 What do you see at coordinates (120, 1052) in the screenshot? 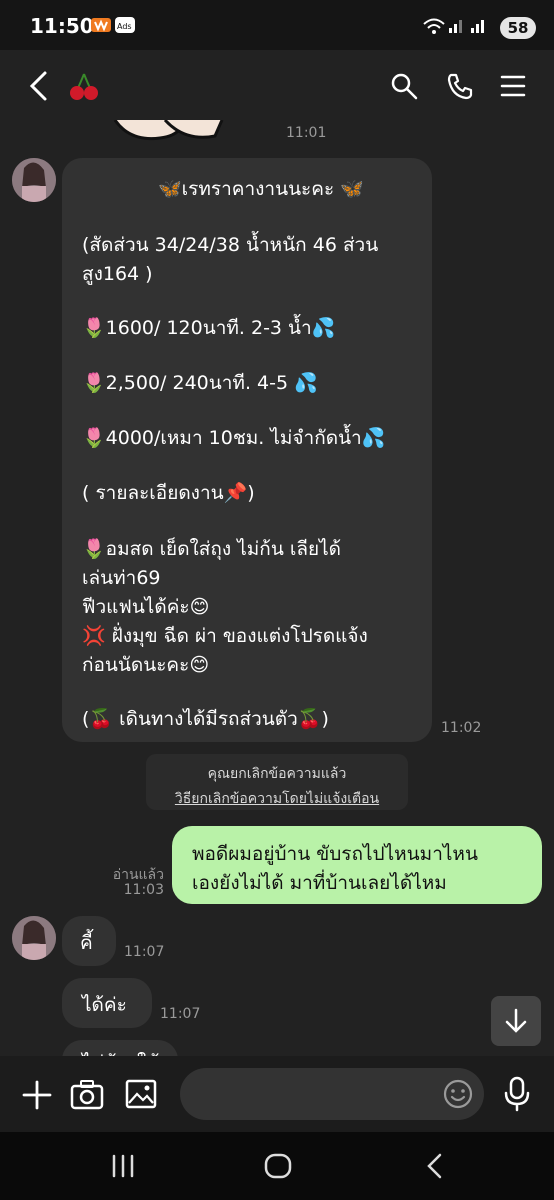
I see `message-text: ไม่ต้องใช้` at bounding box center [120, 1052].